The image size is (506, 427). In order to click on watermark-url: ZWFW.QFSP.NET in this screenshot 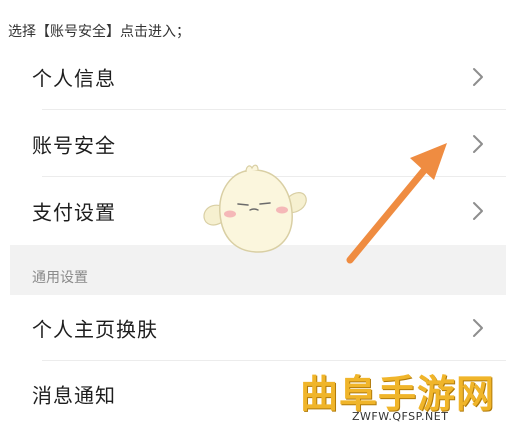, I will do `click(400, 416)`.